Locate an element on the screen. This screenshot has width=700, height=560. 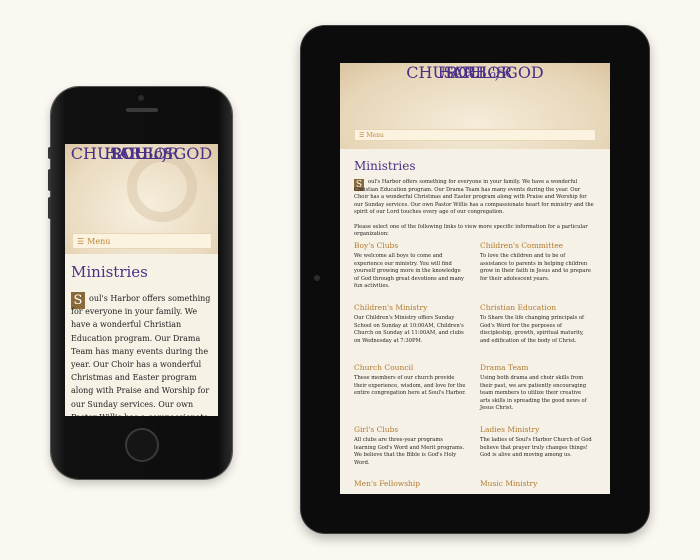
phone-speaker is located at coordinates (142, 110).